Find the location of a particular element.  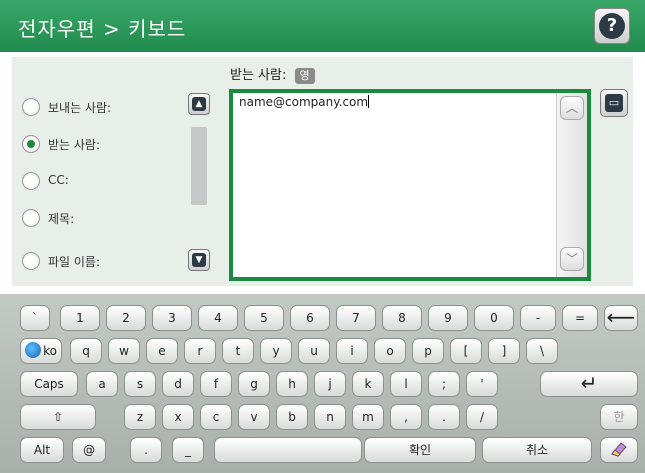

key-equals: = is located at coordinates (580, 318).